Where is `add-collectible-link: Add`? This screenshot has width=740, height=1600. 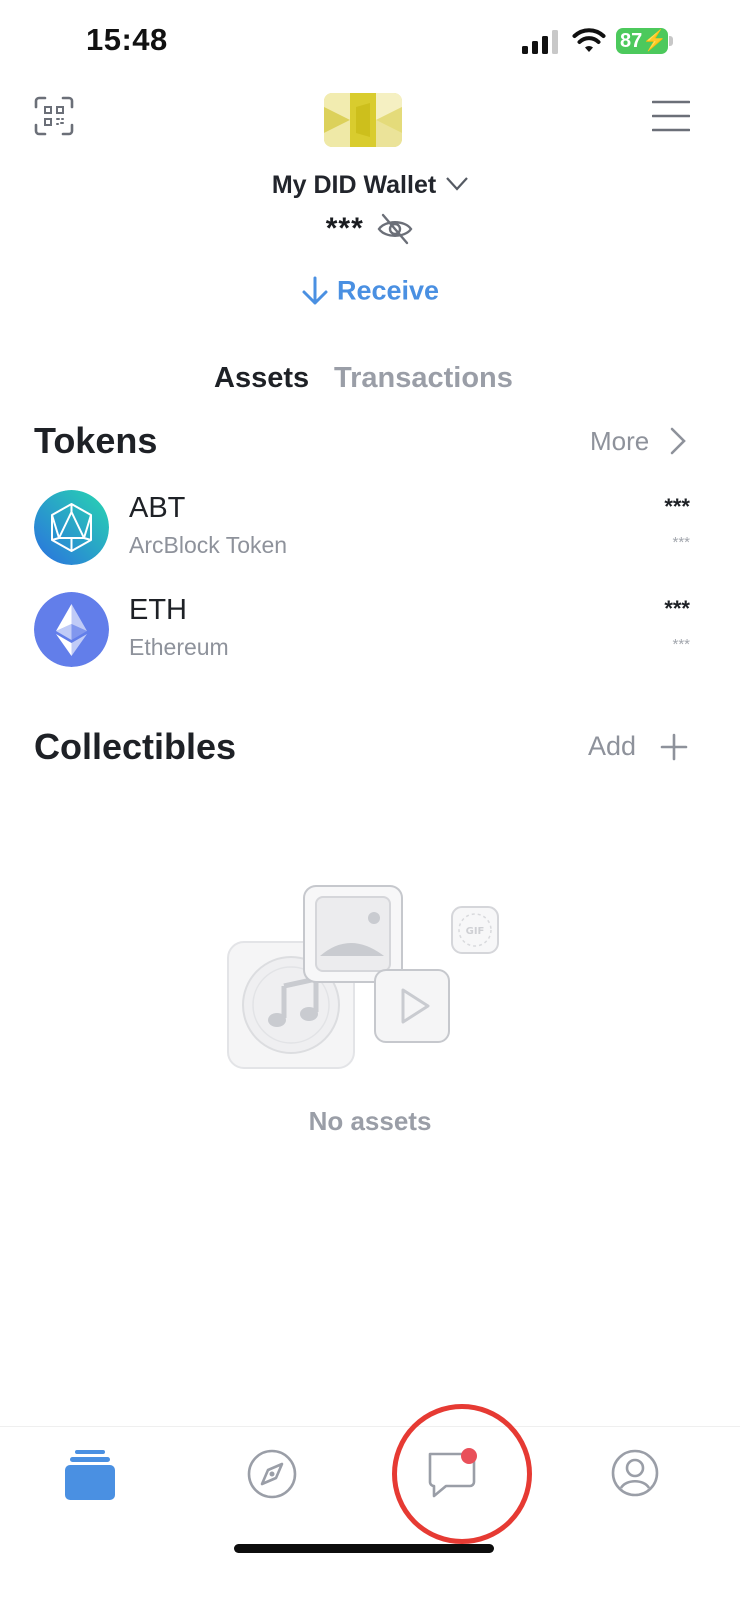 add-collectible-link: Add is located at coordinates (612, 746).